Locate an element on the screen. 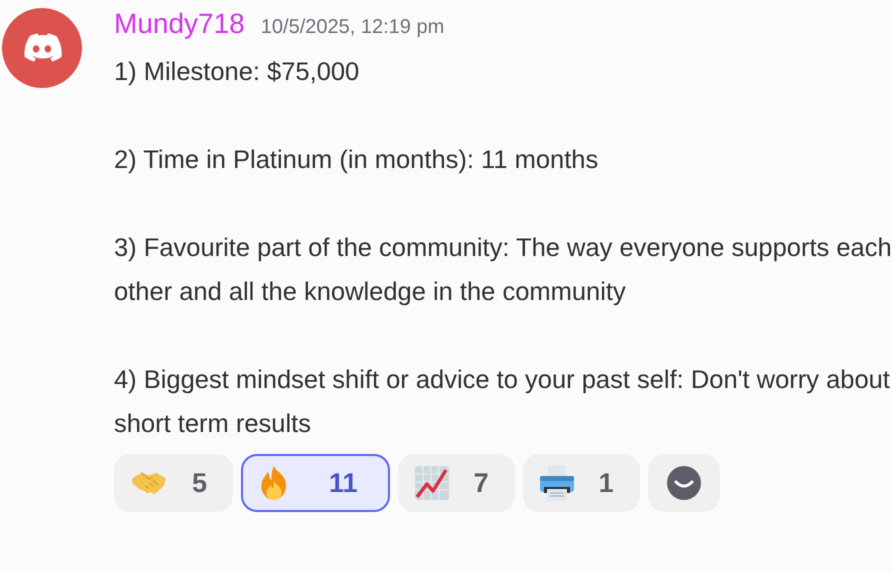 The image size is (892, 572). add-reaction-button is located at coordinates (684, 483).